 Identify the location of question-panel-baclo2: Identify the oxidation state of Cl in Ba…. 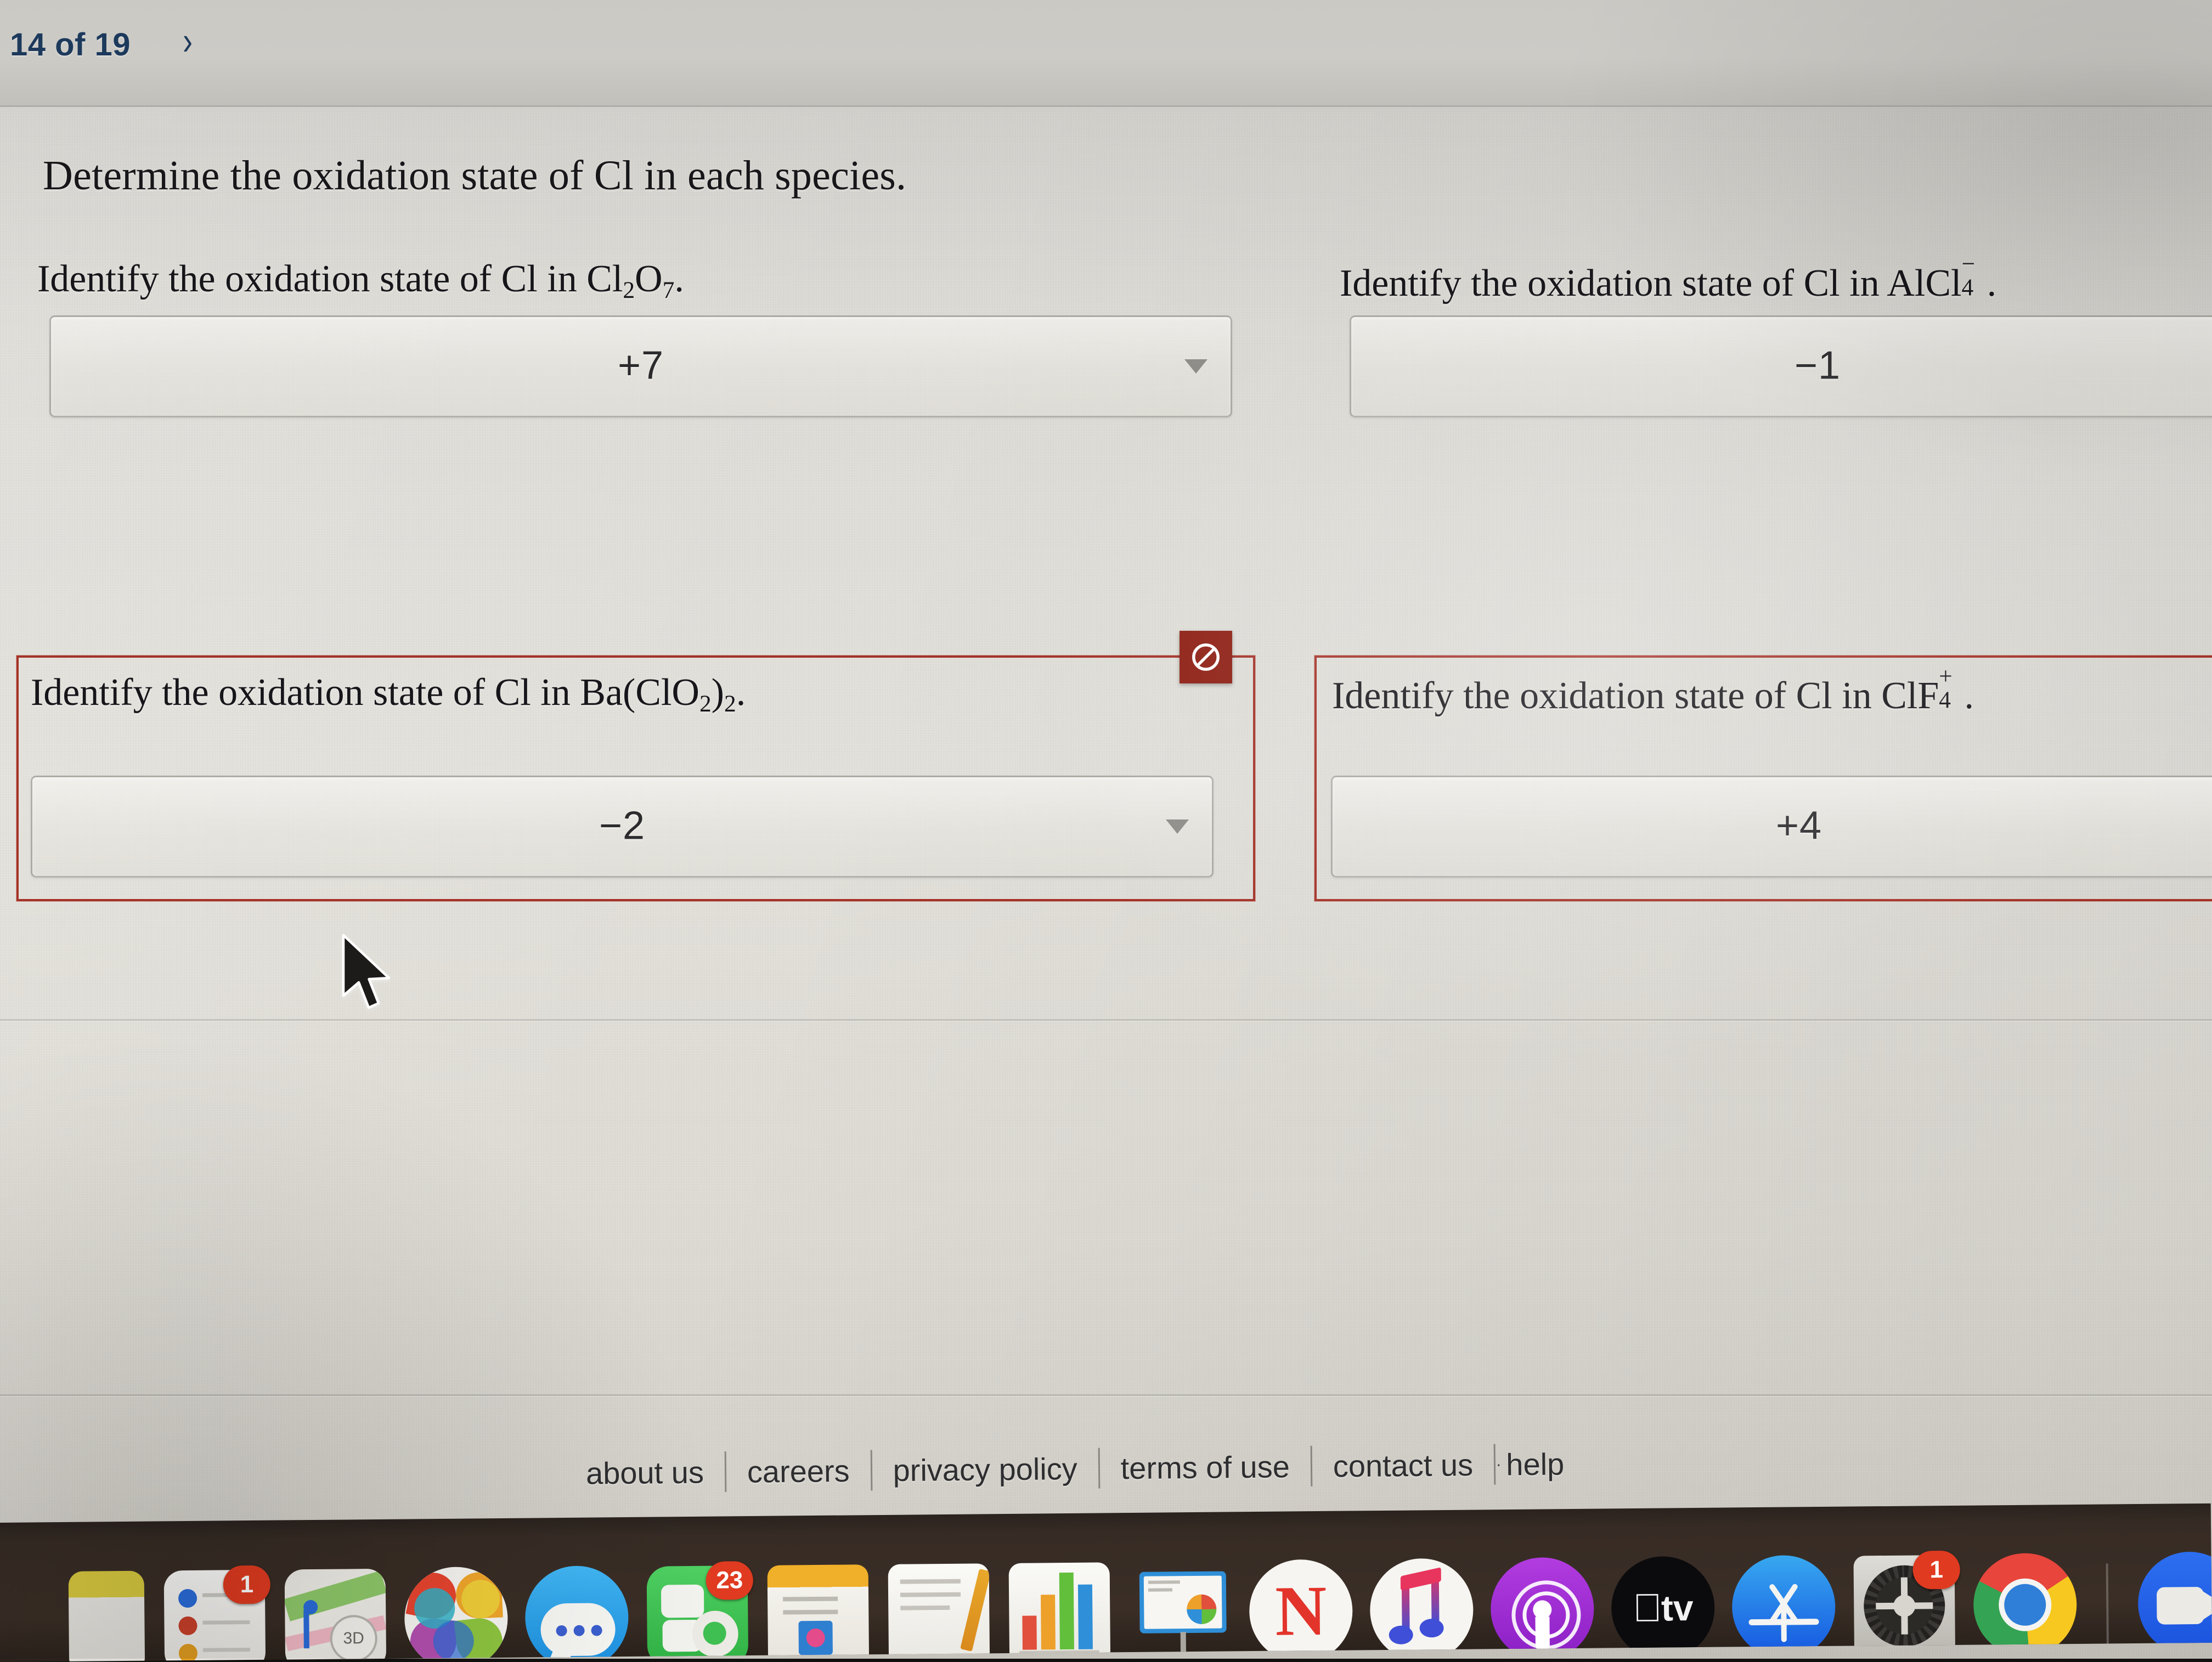
(635, 778).